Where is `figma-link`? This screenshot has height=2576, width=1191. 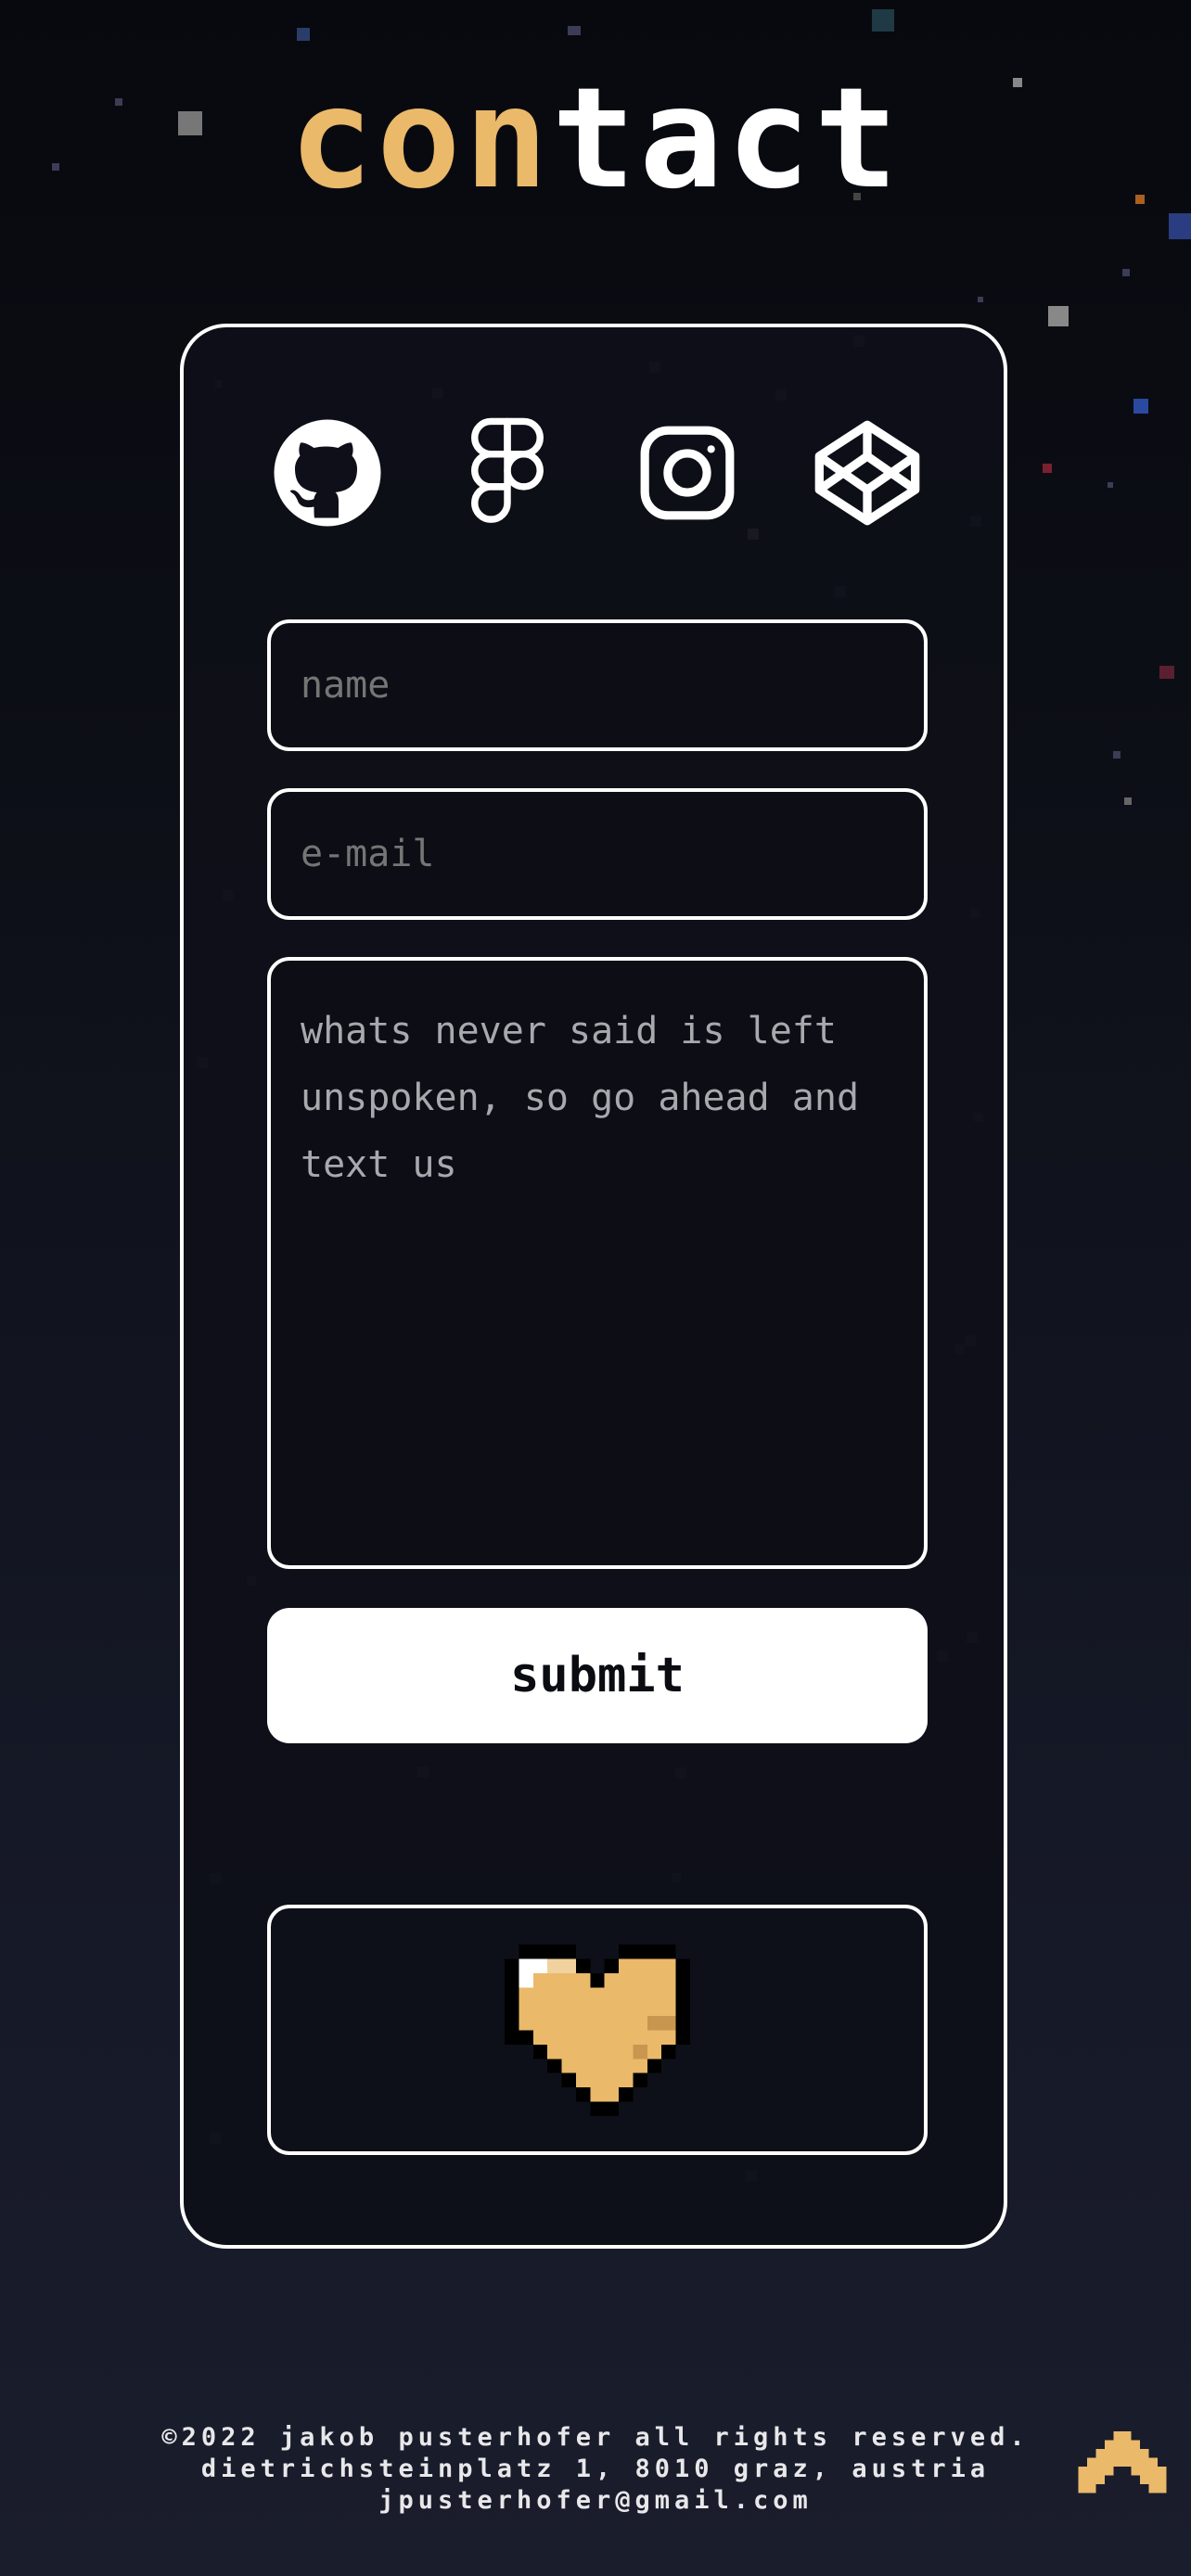 figma-link is located at coordinates (508, 473).